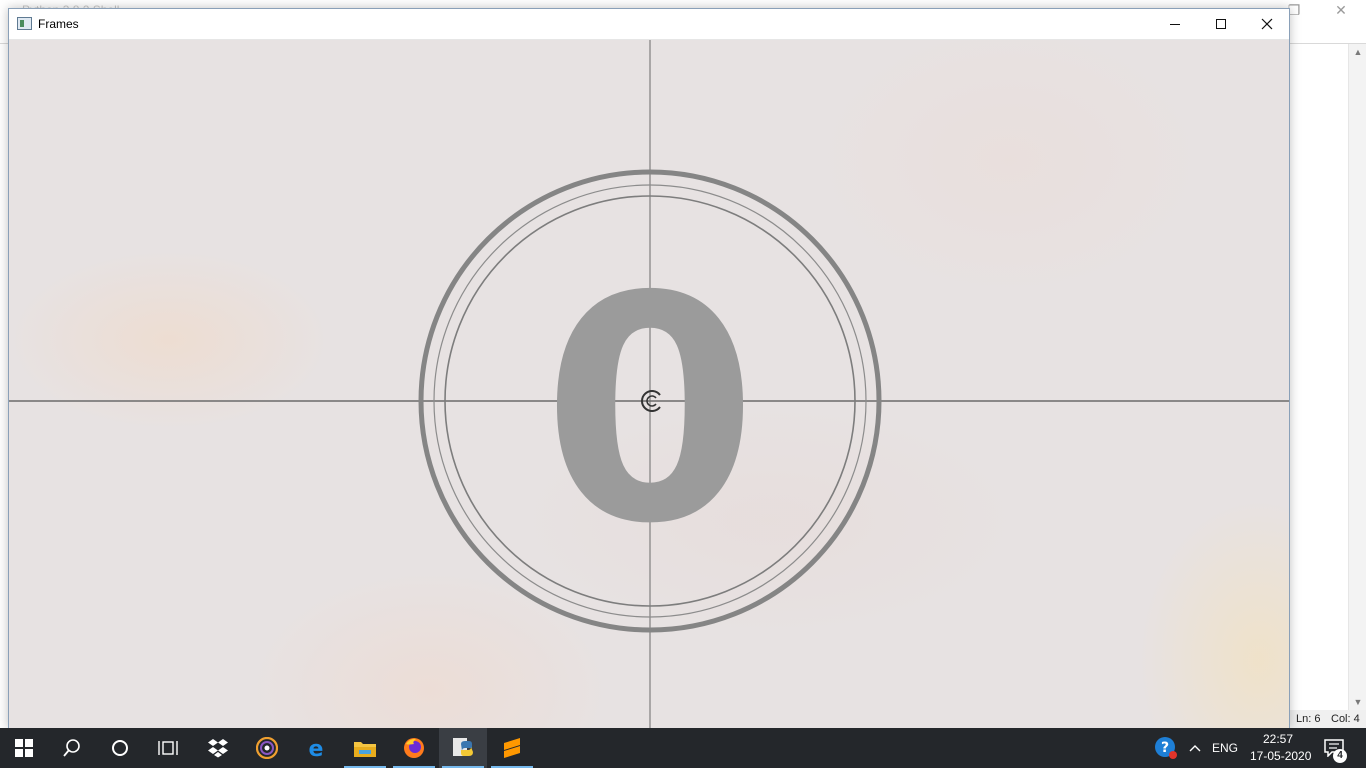 The image size is (1366, 768). I want to click on firefox-icon, so click(414, 748).